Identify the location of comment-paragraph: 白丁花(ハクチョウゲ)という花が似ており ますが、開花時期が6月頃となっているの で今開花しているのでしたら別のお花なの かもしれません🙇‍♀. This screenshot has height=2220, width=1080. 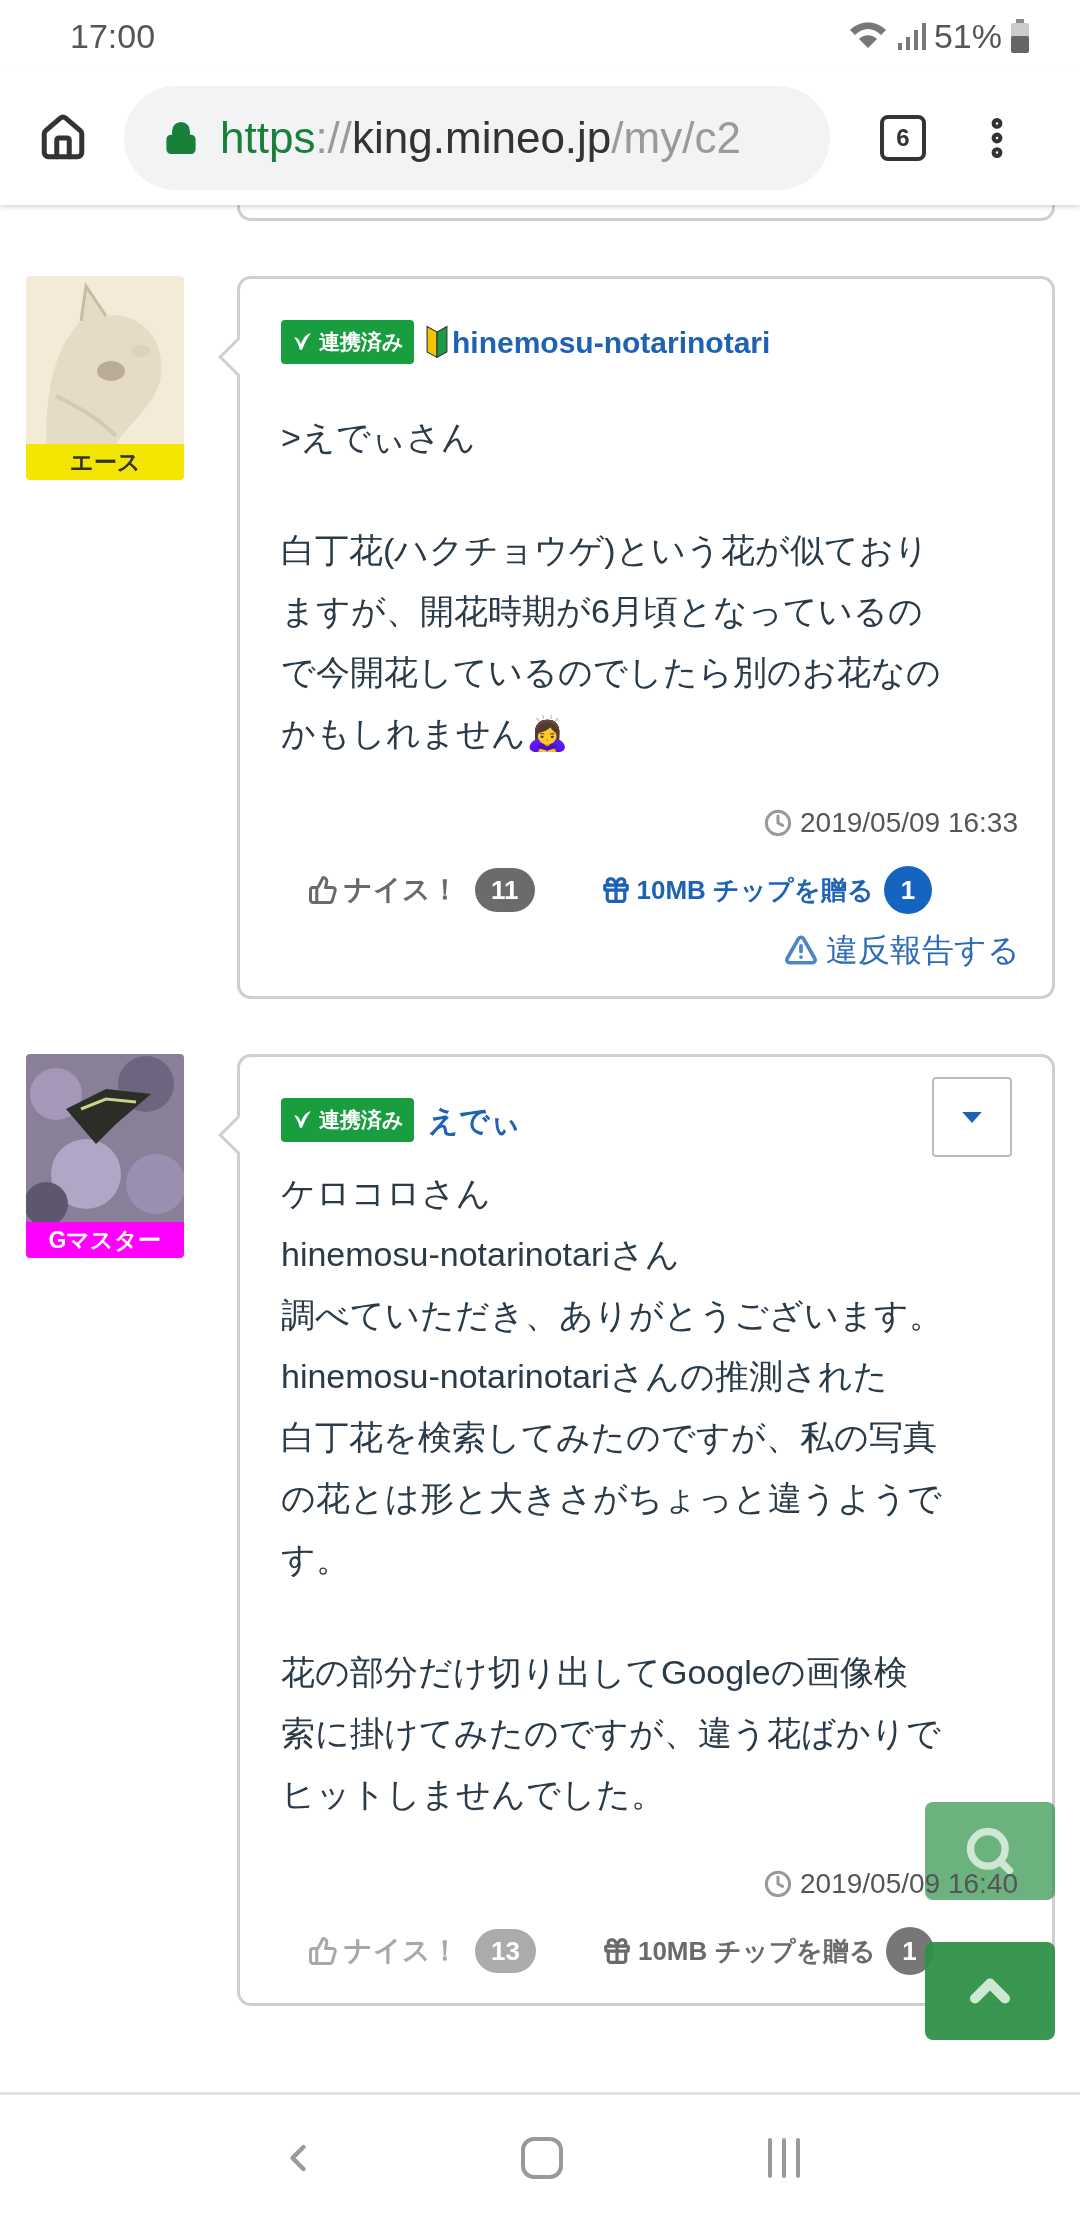
(611, 642).